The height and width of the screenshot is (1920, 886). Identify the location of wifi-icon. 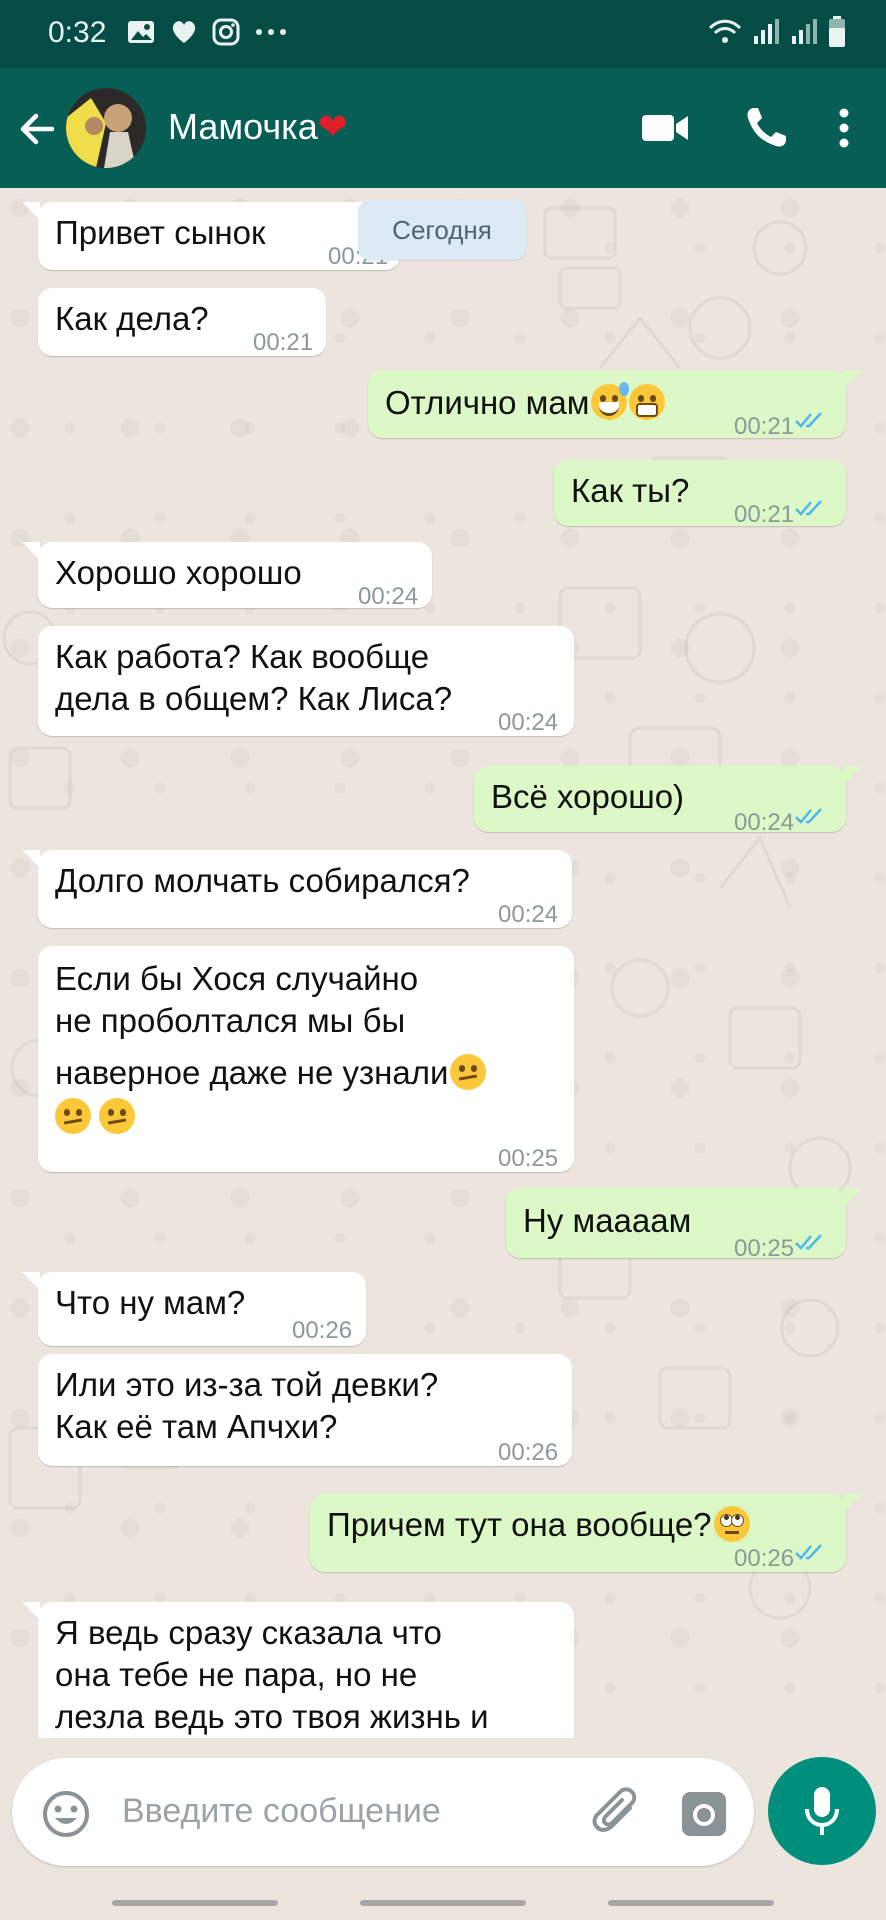
(725, 31).